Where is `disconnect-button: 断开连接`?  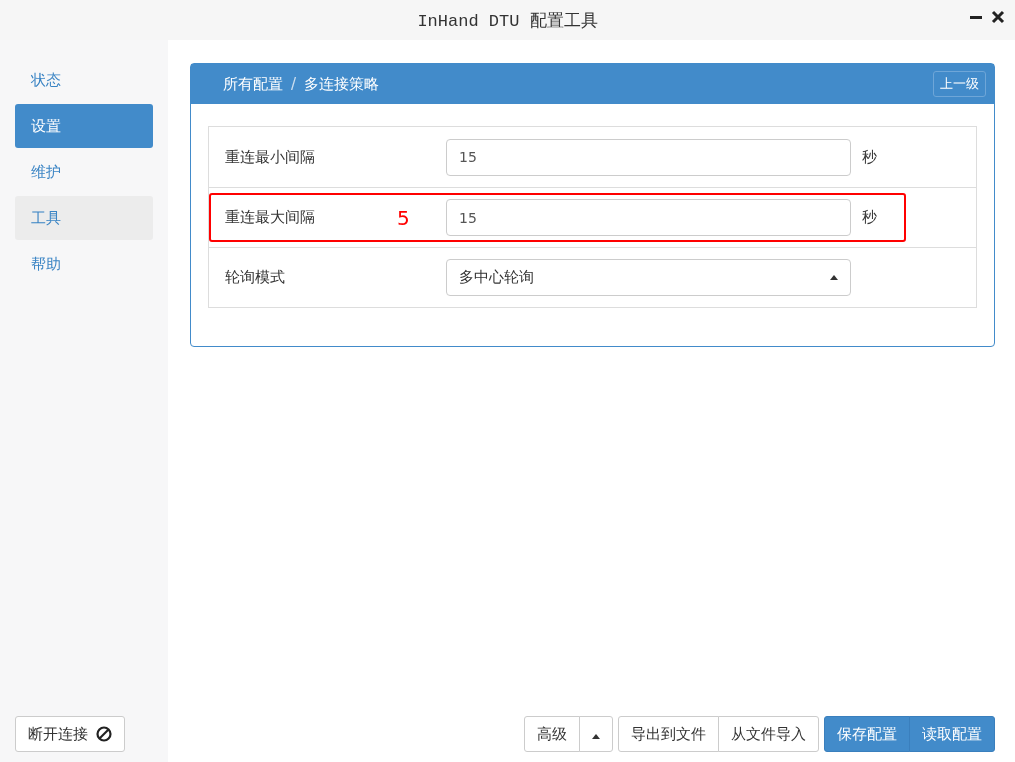
disconnect-button: 断开连接 is located at coordinates (70, 734).